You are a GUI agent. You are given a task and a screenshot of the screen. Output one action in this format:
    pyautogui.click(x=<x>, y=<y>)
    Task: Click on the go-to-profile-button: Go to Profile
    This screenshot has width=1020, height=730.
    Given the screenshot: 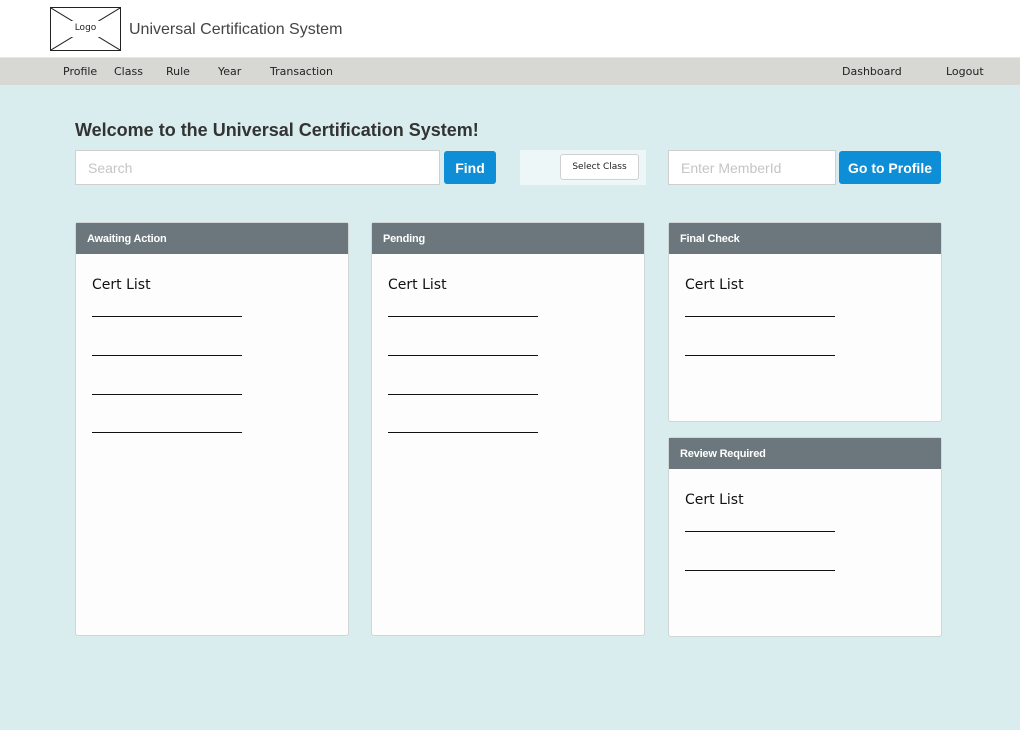 What is the action you would take?
    pyautogui.click(x=890, y=167)
    